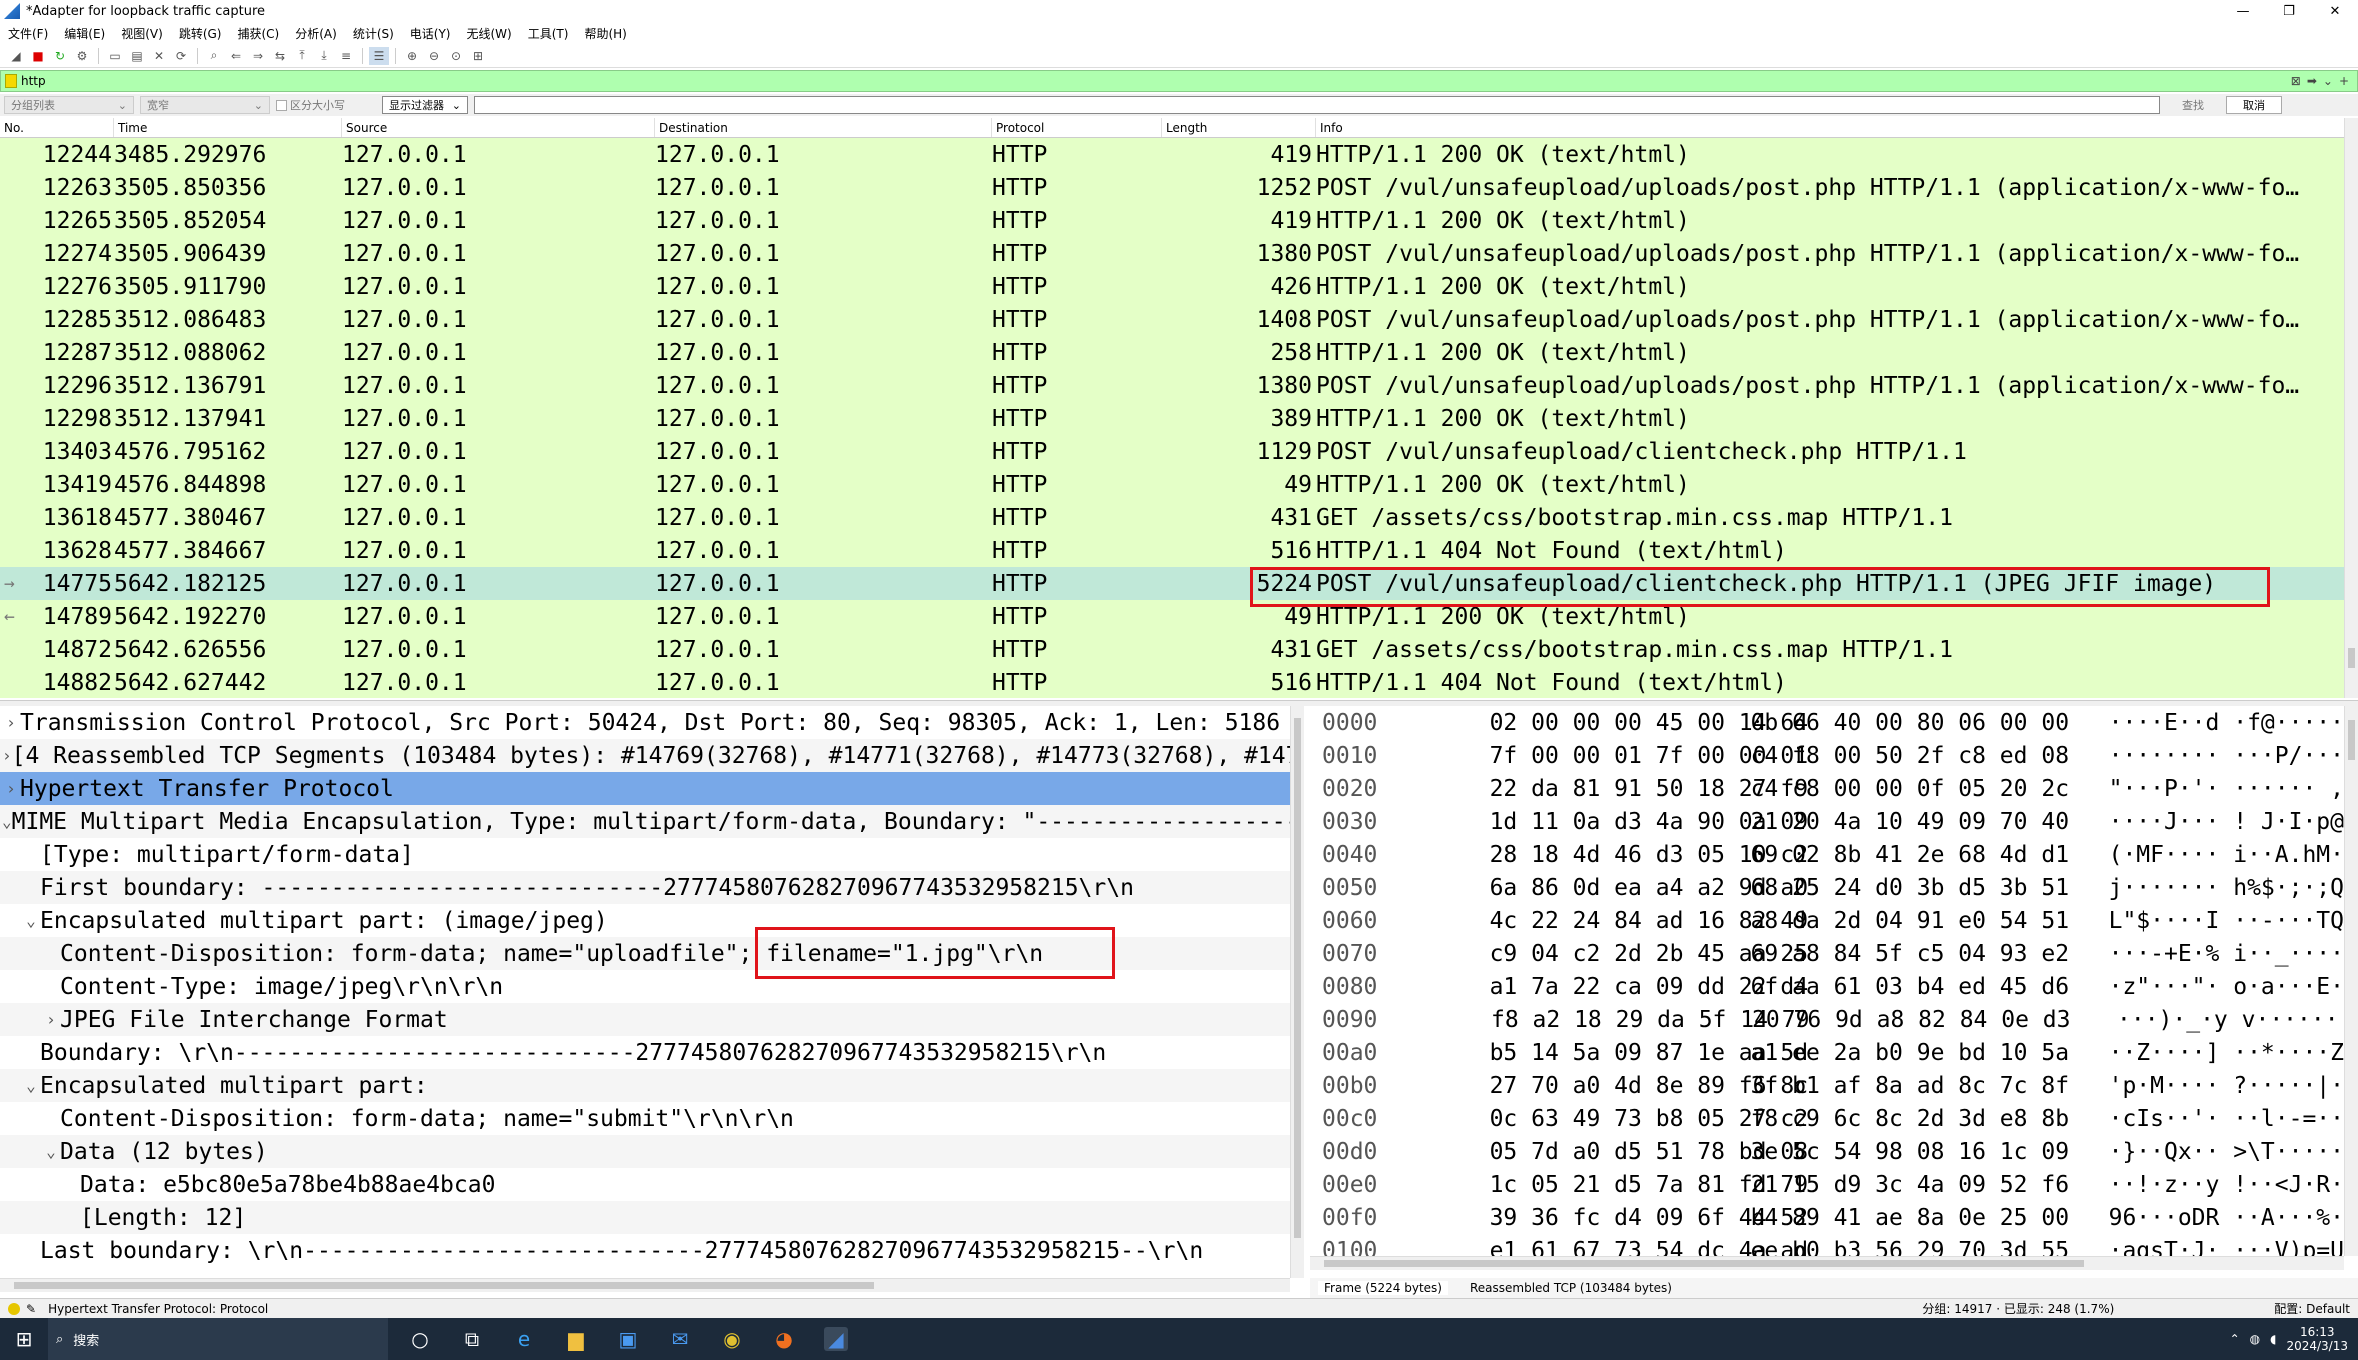  What do you see at coordinates (258, 56) in the screenshot?
I see `go-forward-icon: ⇒` at bounding box center [258, 56].